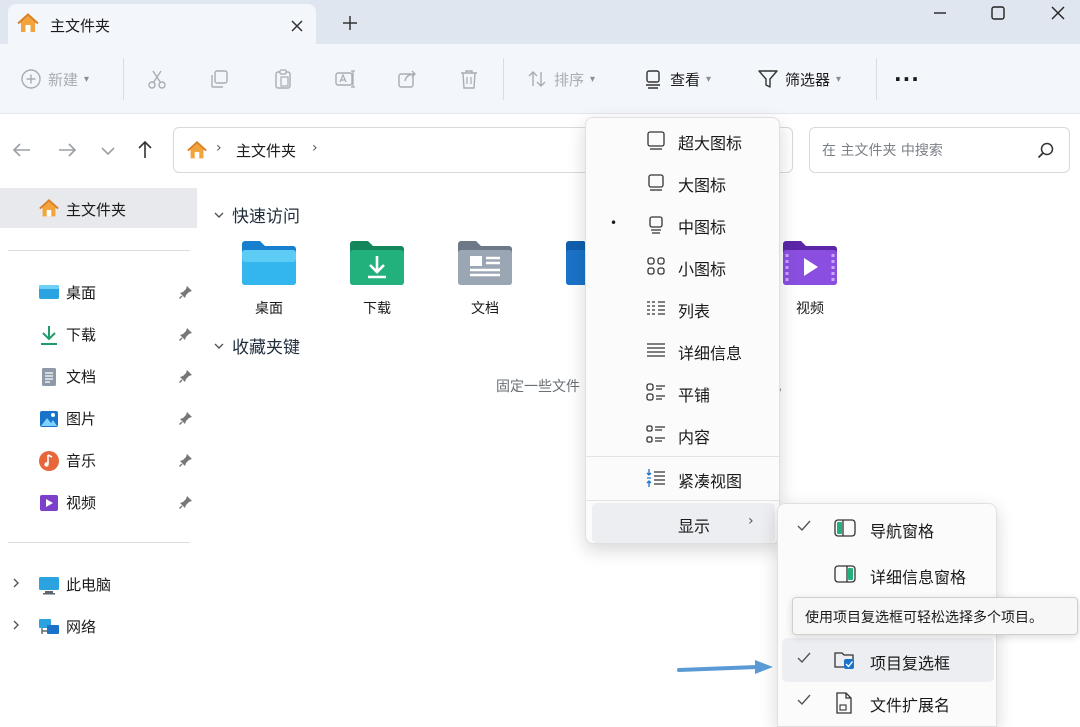 This screenshot has width=1080, height=727. Describe the element at coordinates (821, 283) in the screenshot. I see `folder-tile-videos: 视频` at that location.